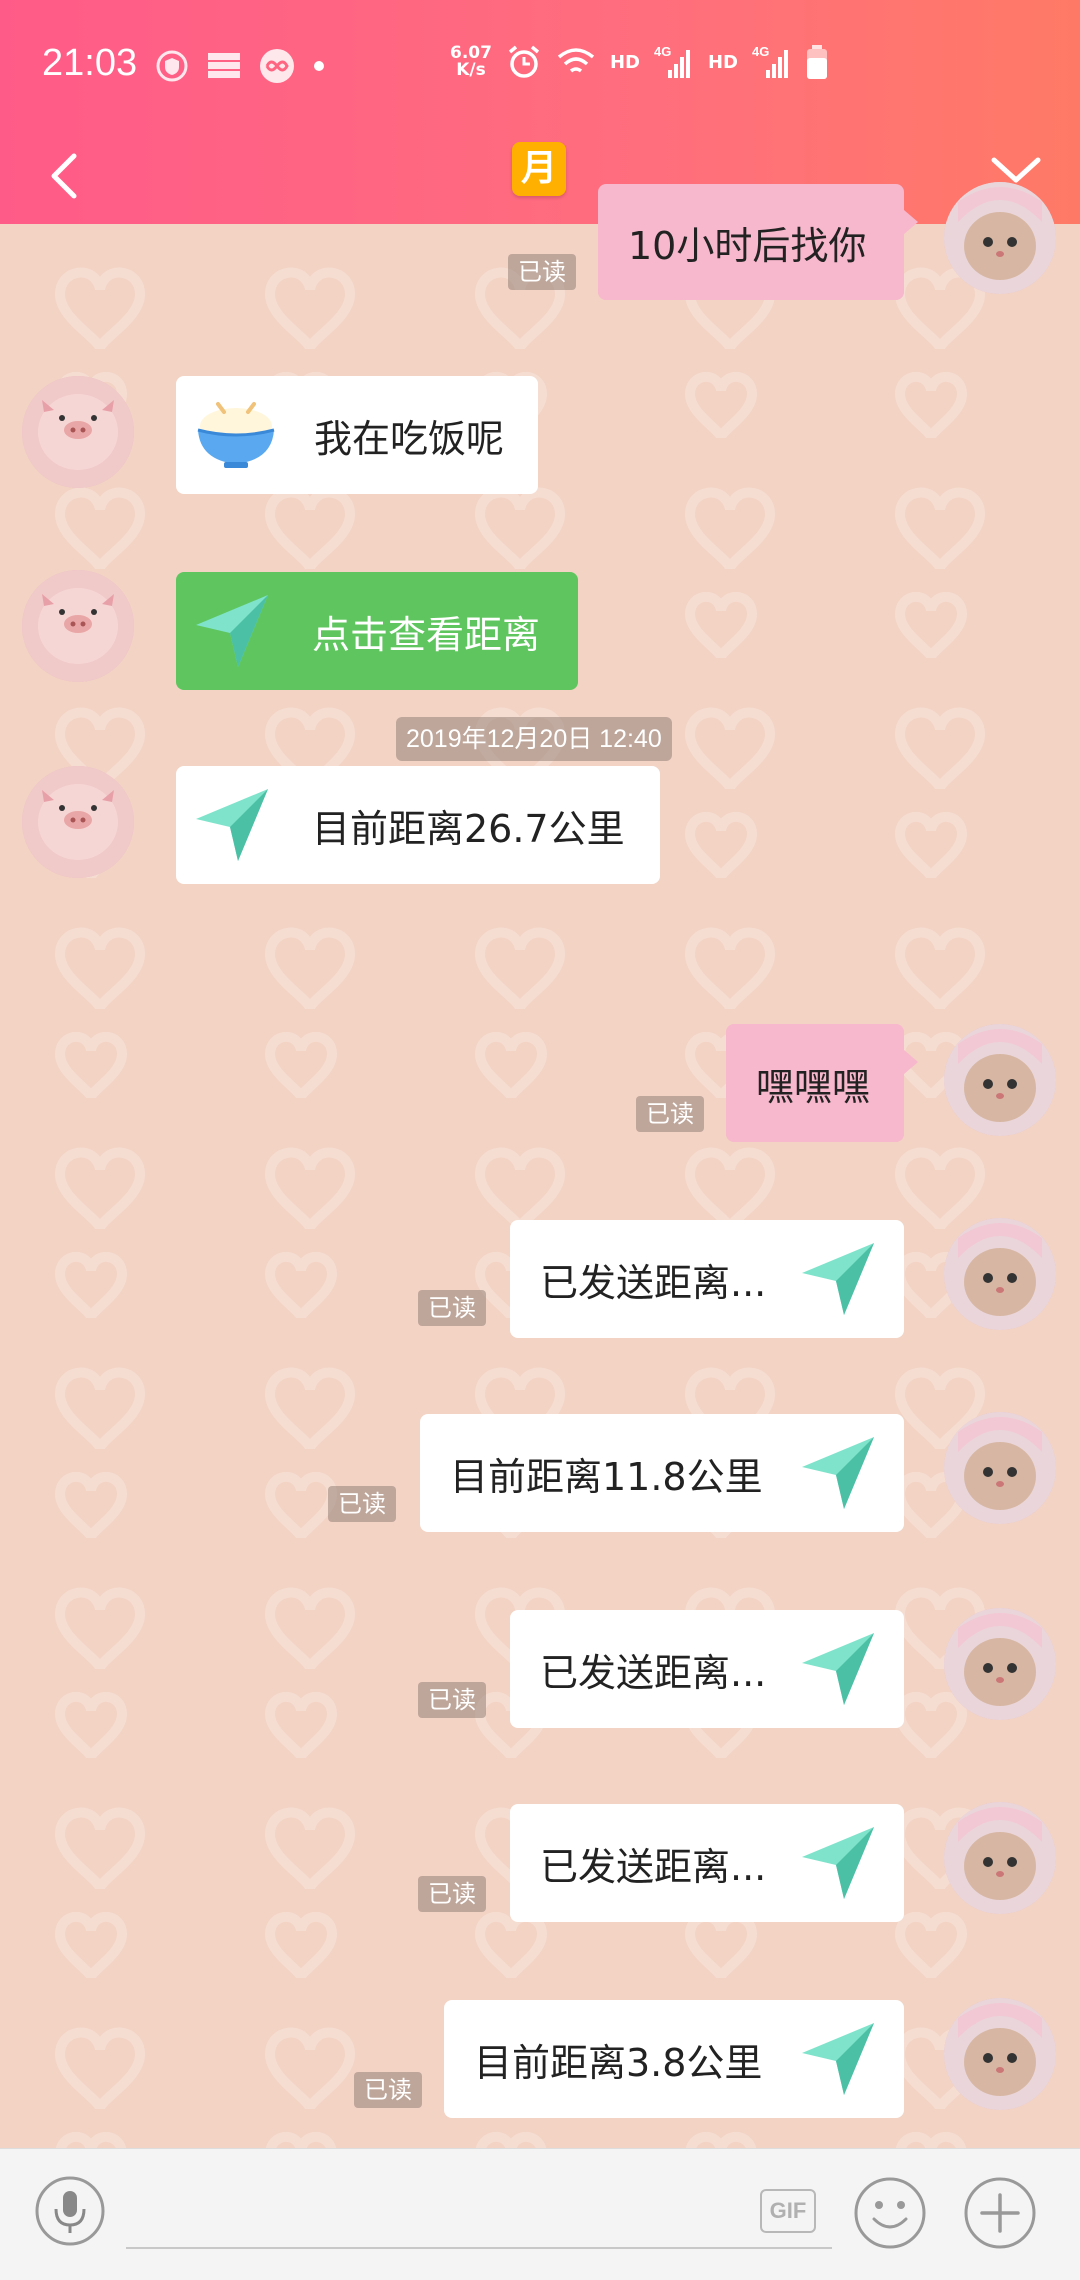 Image resolution: width=1080 pixels, height=2280 pixels. I want to click on hd-label-2: HD, so click(722, 62).